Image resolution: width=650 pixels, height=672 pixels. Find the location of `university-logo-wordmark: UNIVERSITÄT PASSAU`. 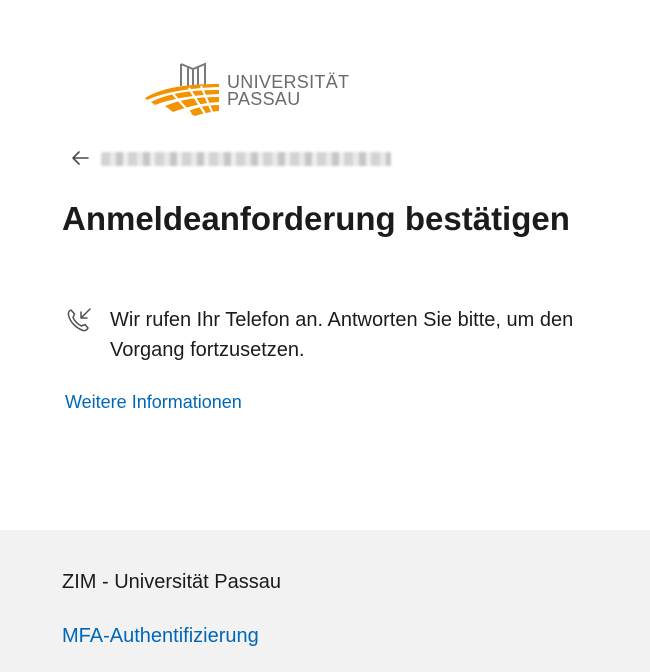

university-logo-wordmark: UNIVERSITÄT PASSAU is located at coordinates (288, 91).